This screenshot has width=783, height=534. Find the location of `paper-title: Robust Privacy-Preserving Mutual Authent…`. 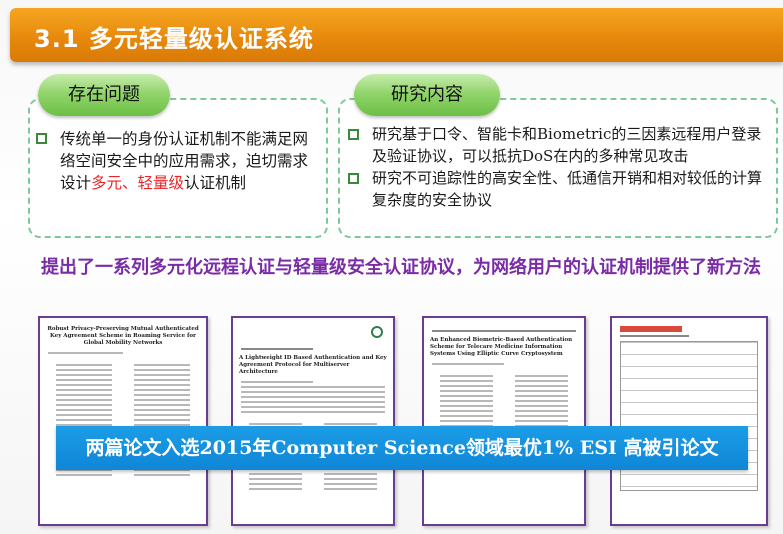

paper-title: Robust Privacy-Preserving Mutual Authent… is located at coordinates (123, 336).